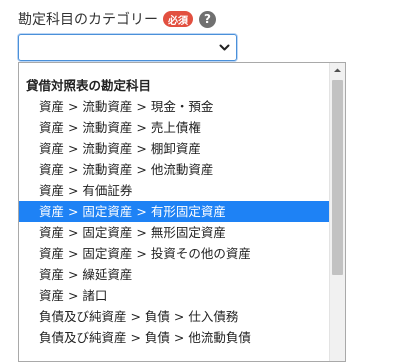 This screenshot has width=394, height=362. What do you see at coordinates (174, 316) in the screenshot?
I see `dropdown-option: 負債及び純資産 > 負債 > 仕入債務` at bounding box center [174, 316].